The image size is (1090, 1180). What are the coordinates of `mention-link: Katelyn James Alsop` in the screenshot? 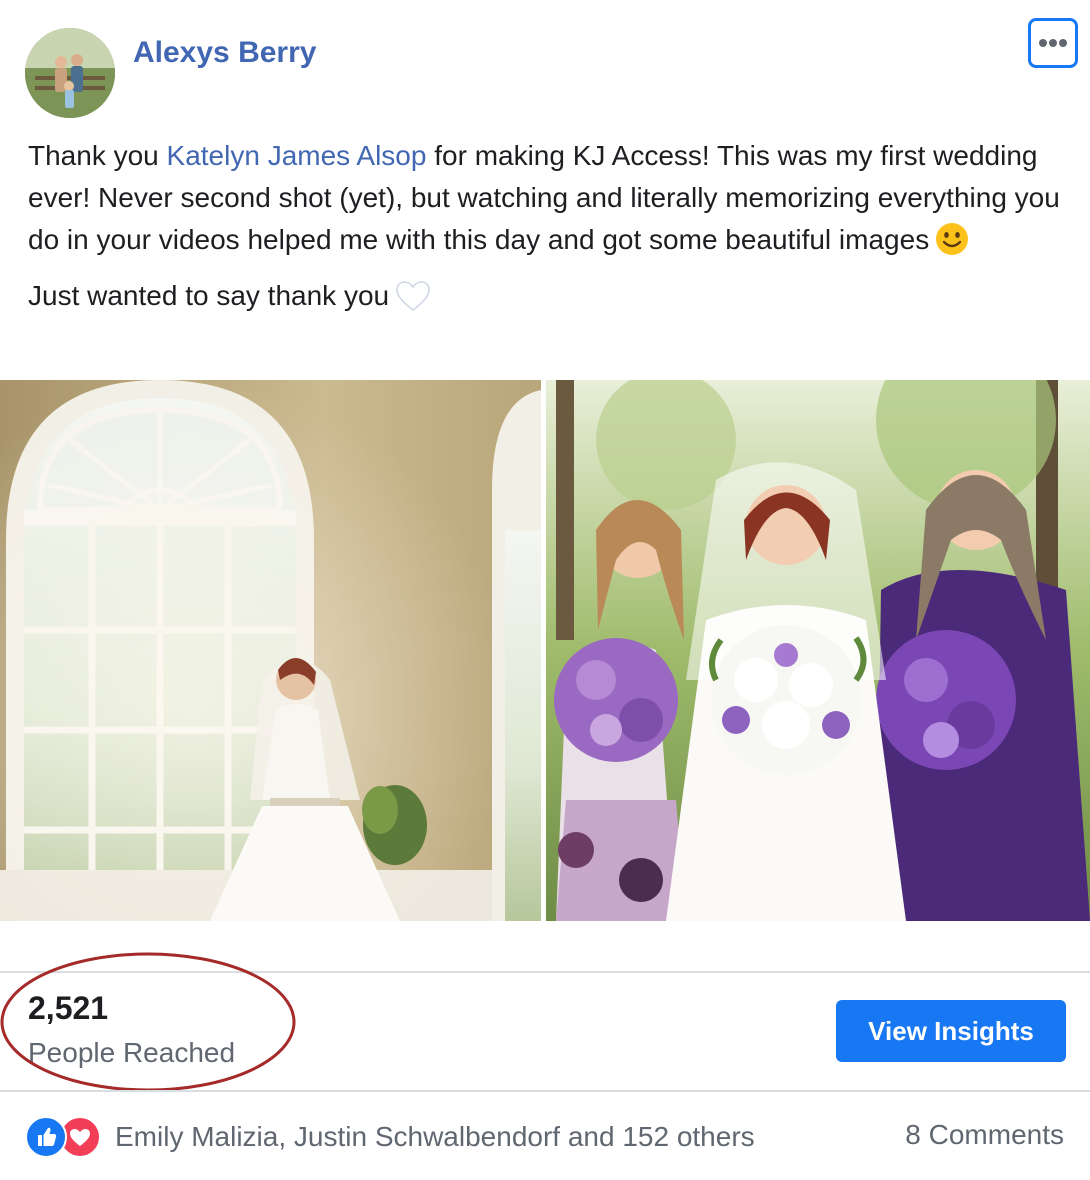 It's located at (297, 155).